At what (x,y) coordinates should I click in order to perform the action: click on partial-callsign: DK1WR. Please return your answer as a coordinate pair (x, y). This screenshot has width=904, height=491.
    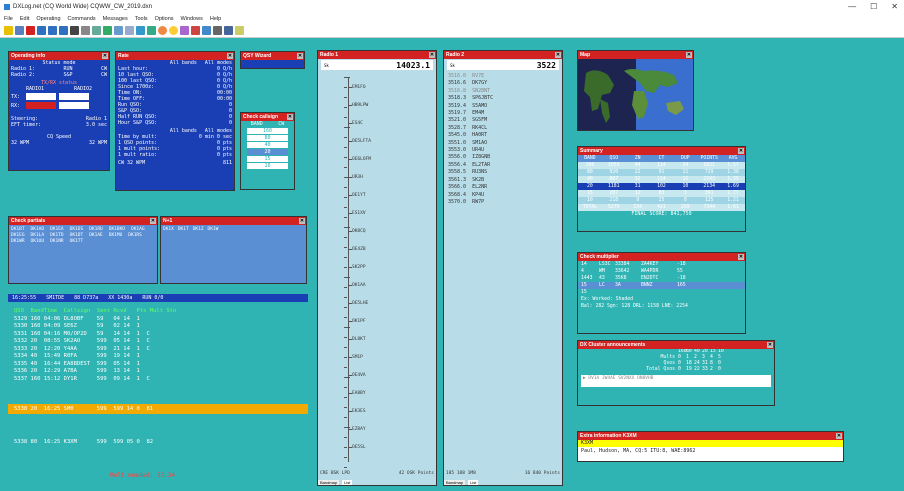
    Looking at the image, I should click on (18, 241).